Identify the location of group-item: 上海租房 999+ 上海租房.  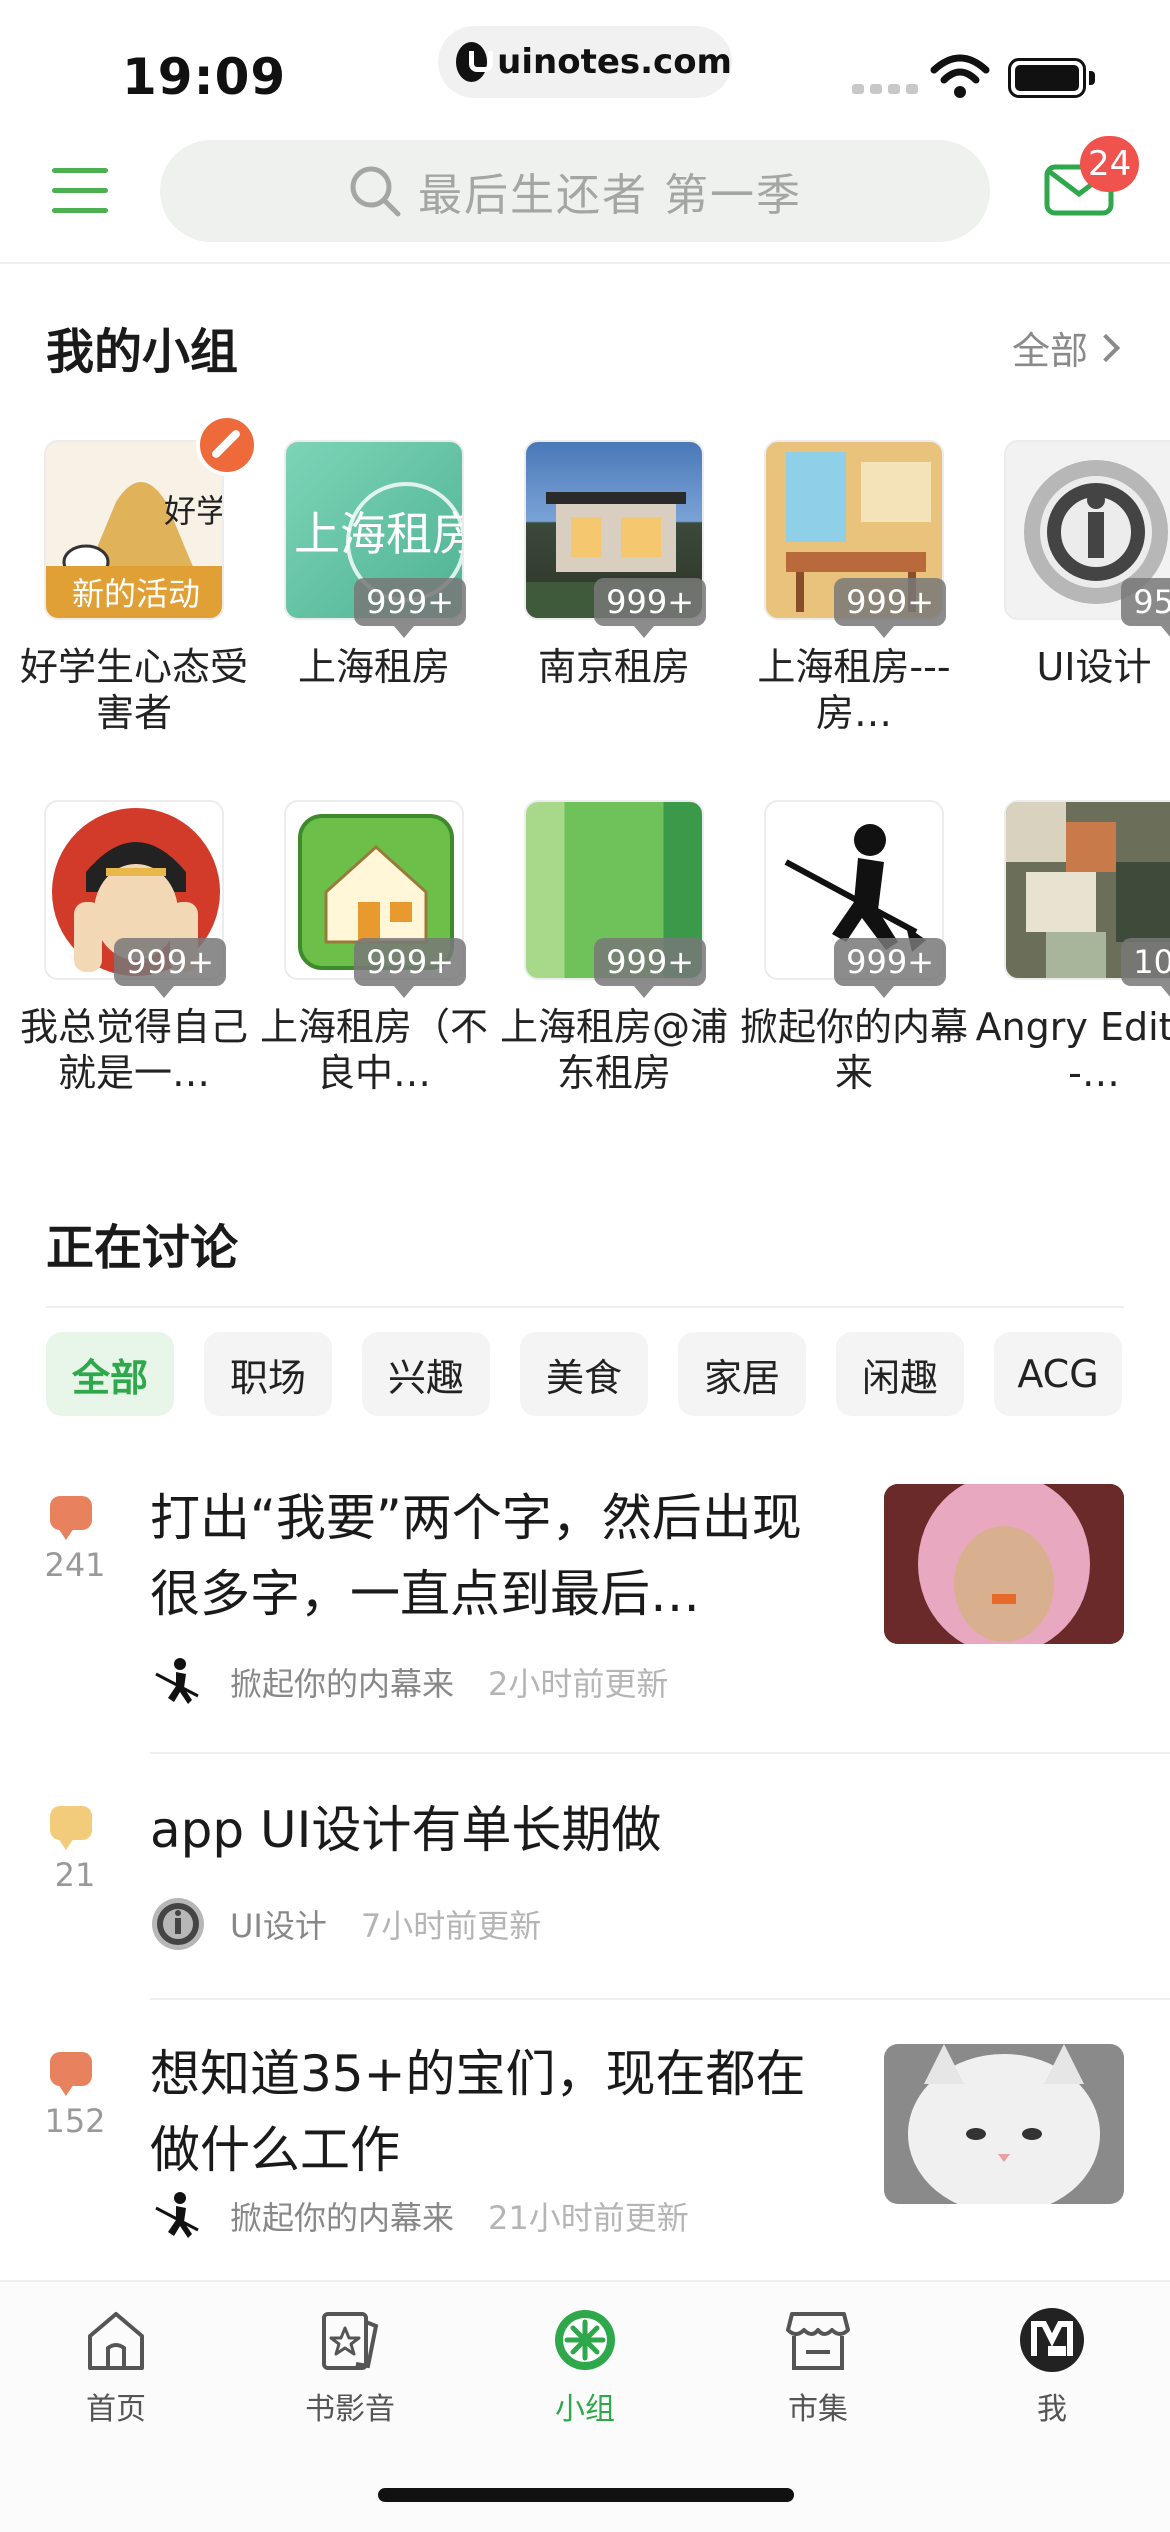
(374, 565).